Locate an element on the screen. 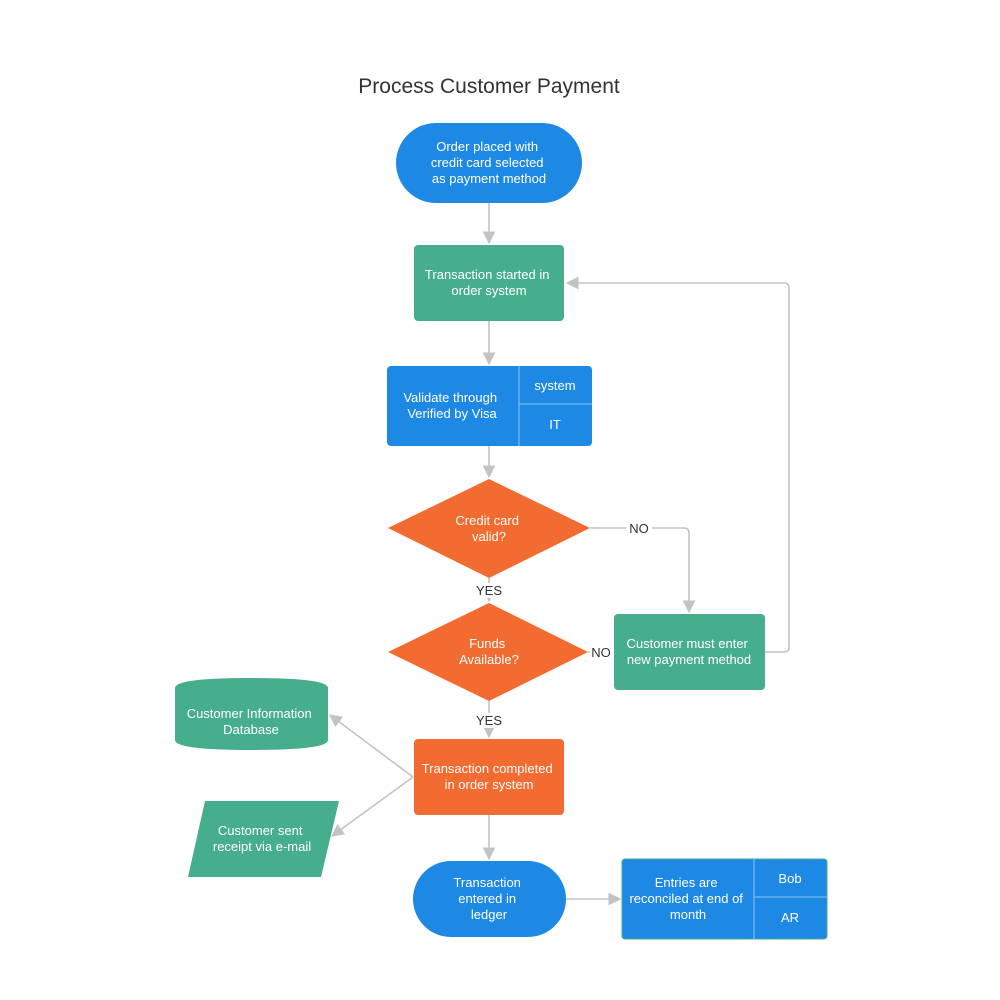 This screenshot has height=1000, width=1000. svg-text:Validate through Verifie: Validate through Verified by Visa is located at coordinates (451, 405).